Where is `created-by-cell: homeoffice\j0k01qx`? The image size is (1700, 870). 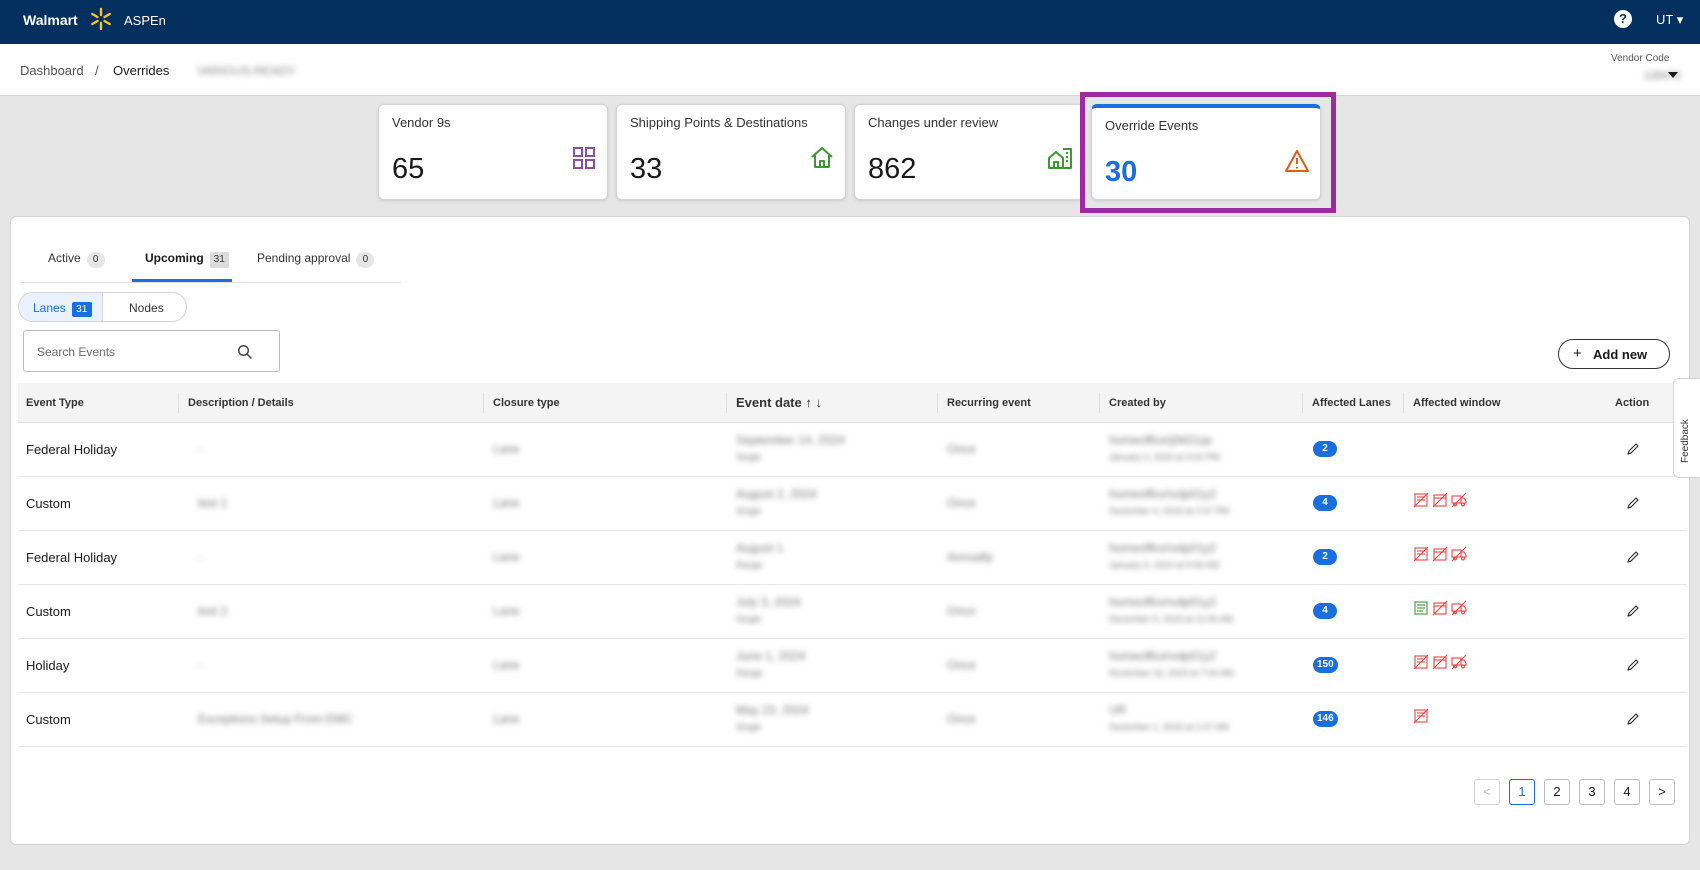 created-by-cell: homeoffice\j0k01qx is located at coordinates (1161, 440).